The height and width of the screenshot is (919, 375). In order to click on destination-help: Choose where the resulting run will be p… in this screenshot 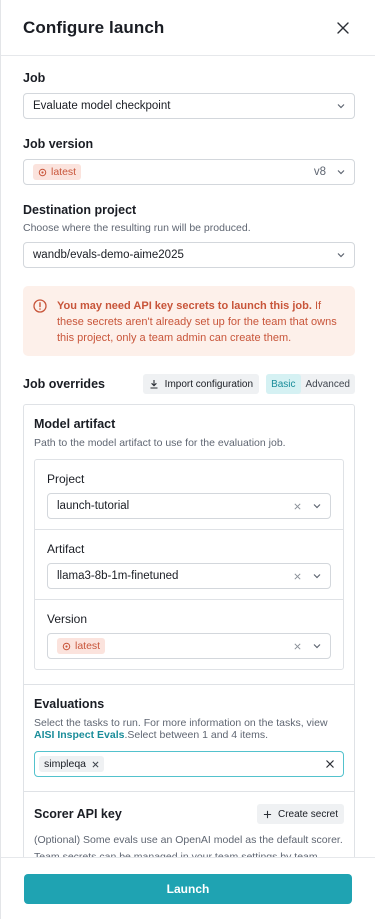, I will do `click(137, 228)`.